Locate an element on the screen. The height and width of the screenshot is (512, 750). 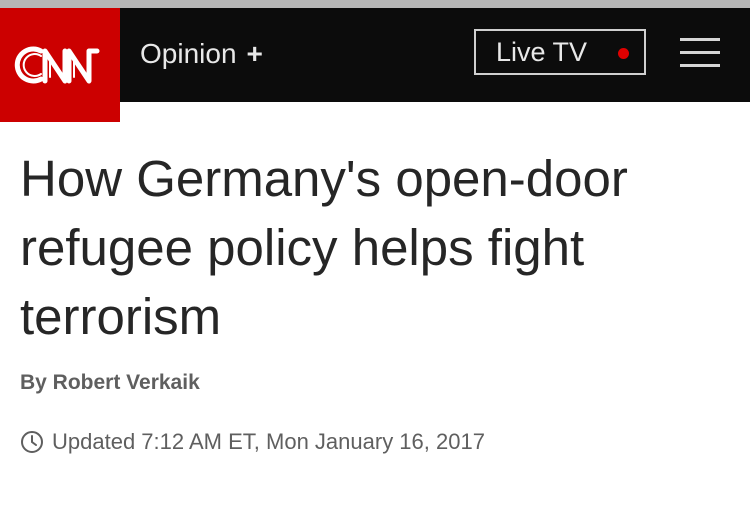
section-nav-opinion: Opinion + is located at coordinates (201, 54).